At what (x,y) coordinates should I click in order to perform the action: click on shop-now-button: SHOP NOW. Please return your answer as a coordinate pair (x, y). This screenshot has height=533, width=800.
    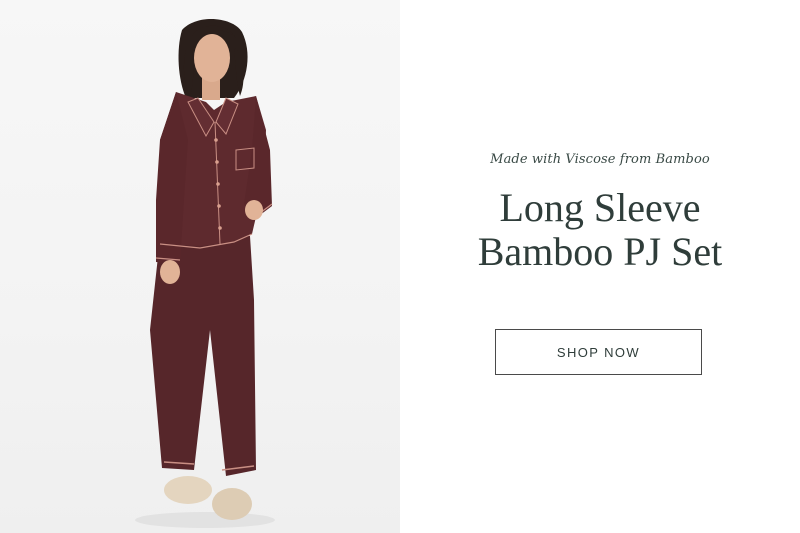
    Looking at the image, I should click on (598, 352).